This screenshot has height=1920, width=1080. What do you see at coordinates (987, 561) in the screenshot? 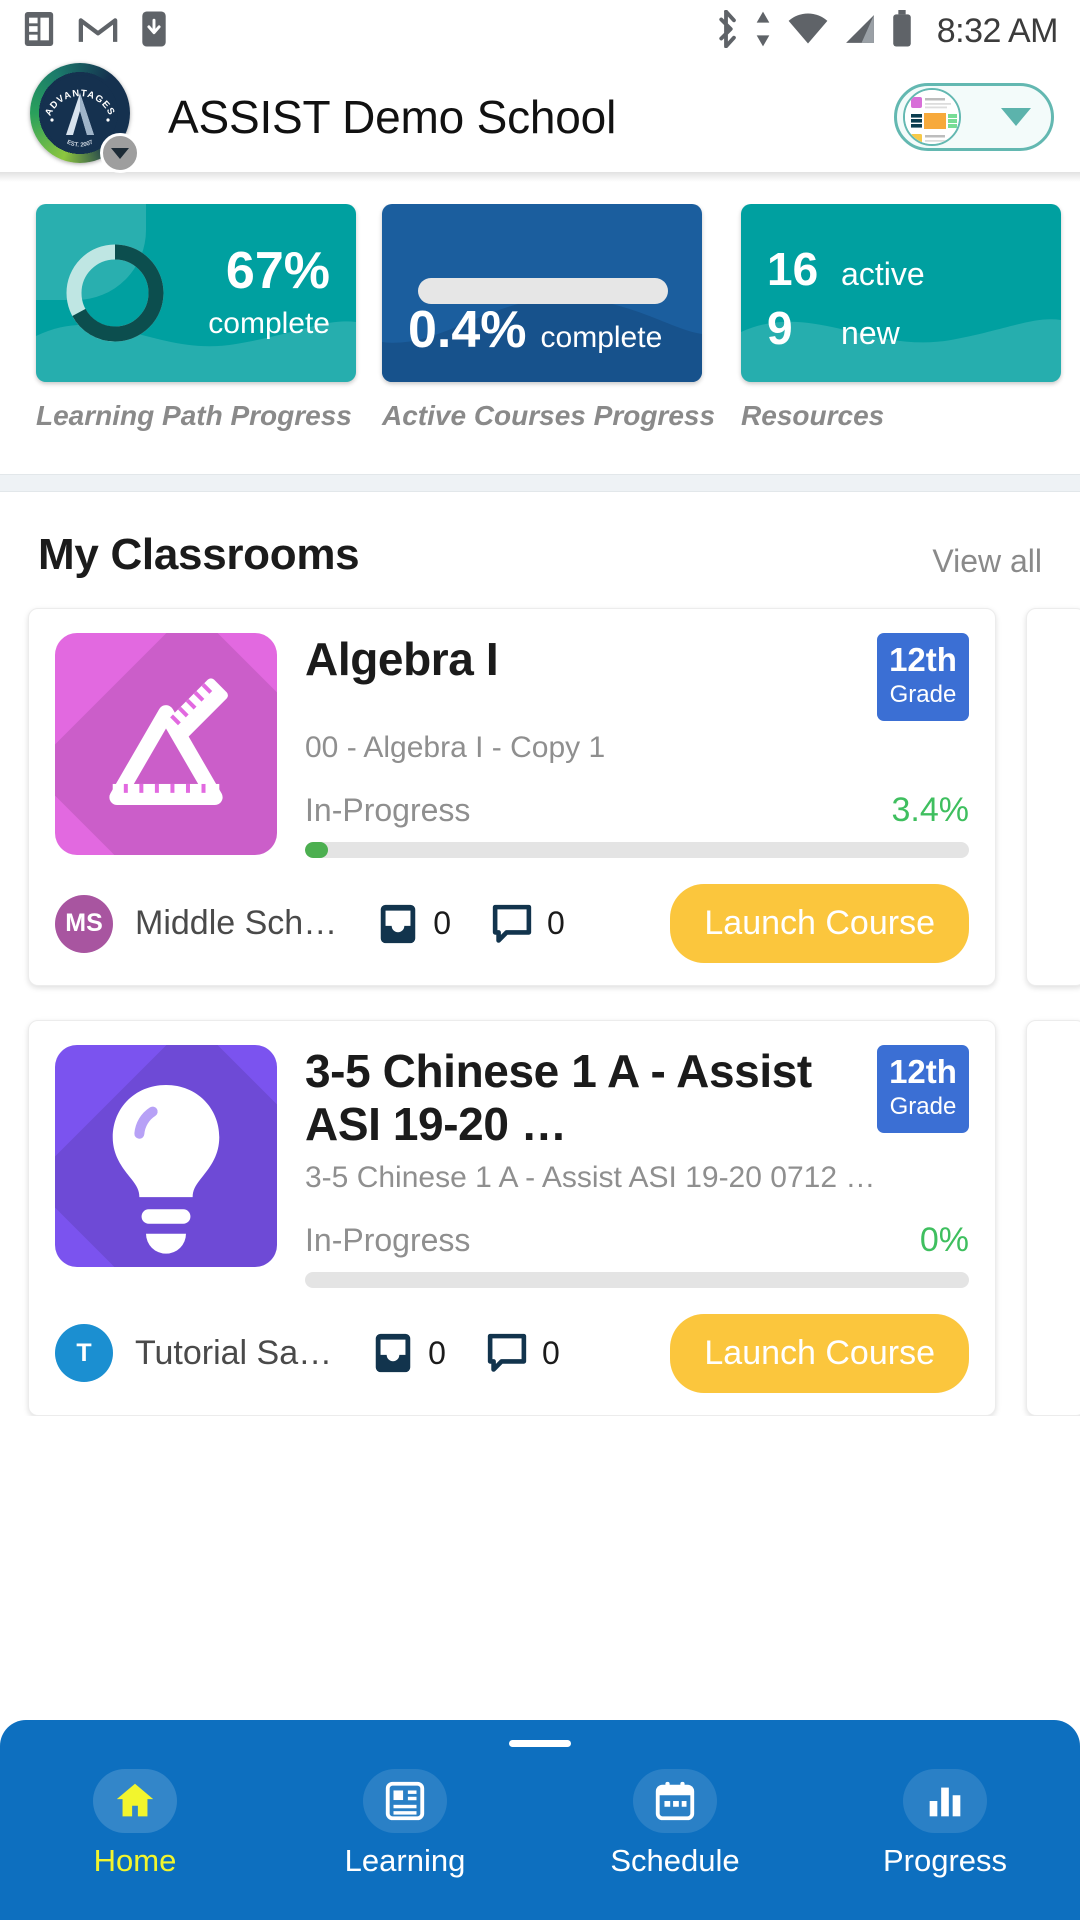
I see `view-all-link: View all` at bounding box center [987, 561].